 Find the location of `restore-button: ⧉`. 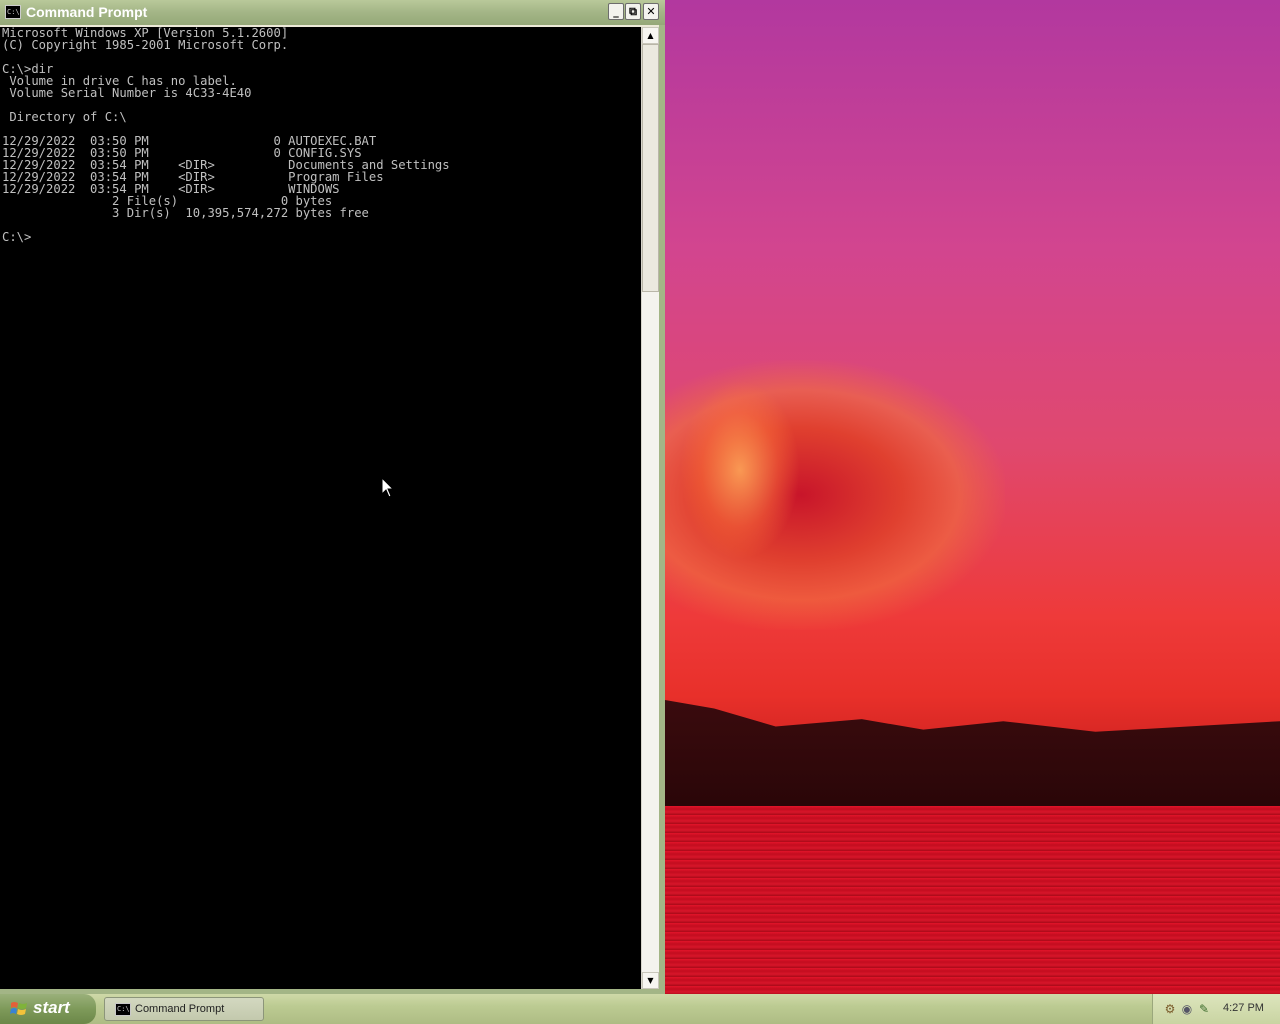

restore-button: ⧉ is located at coordinates (633, 11).